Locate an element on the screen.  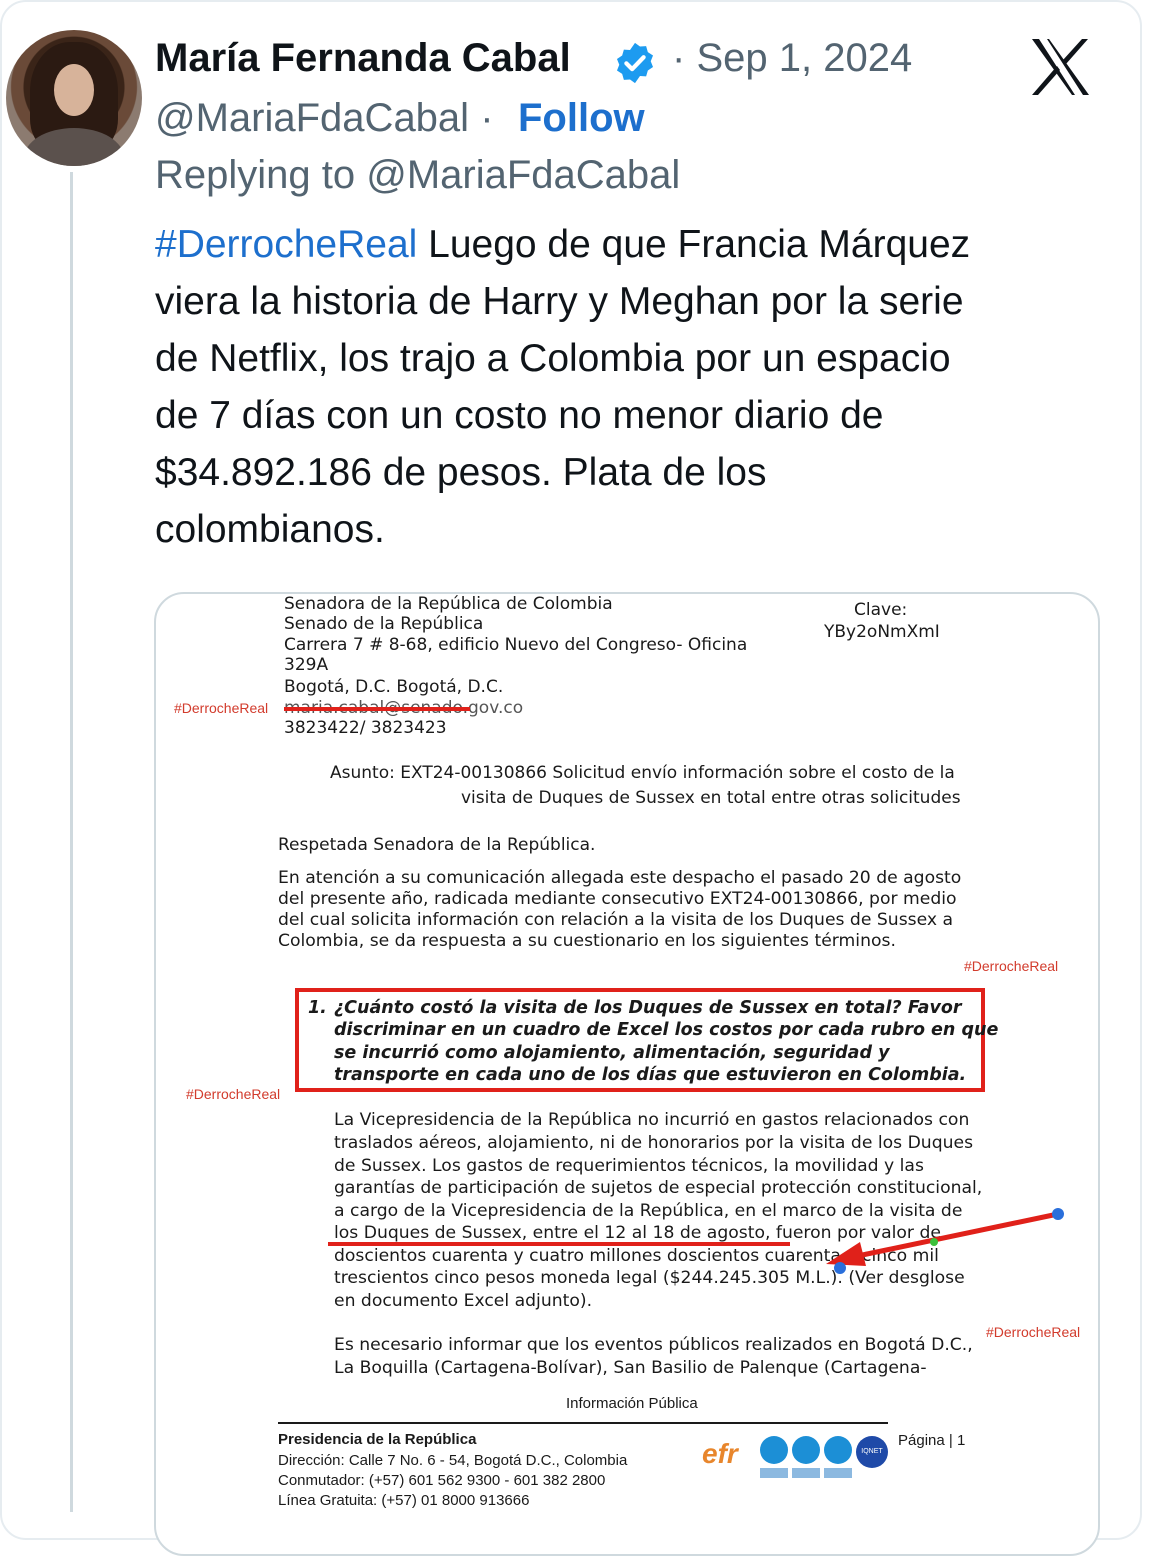
author-name: María Fernanda Cabal is located at coordinates (363, 58).